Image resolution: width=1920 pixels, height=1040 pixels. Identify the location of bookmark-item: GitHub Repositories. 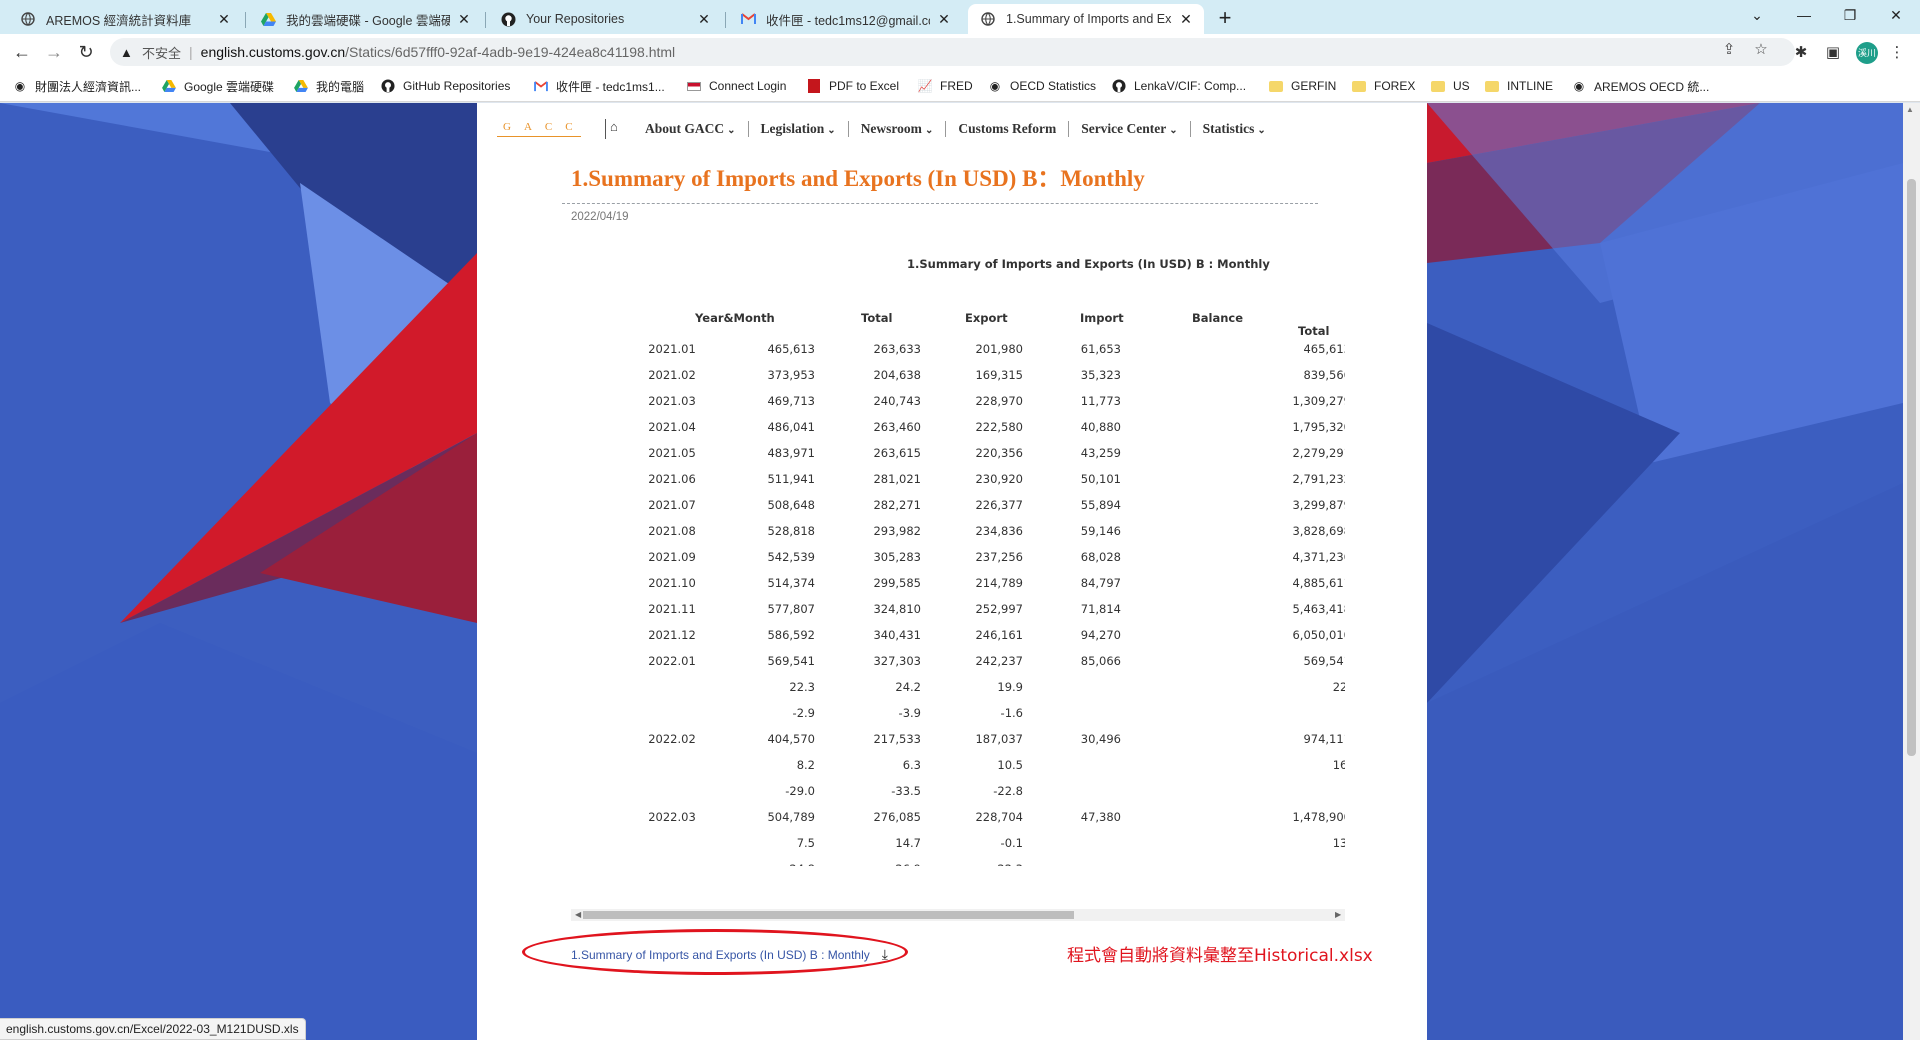
(445, 86).